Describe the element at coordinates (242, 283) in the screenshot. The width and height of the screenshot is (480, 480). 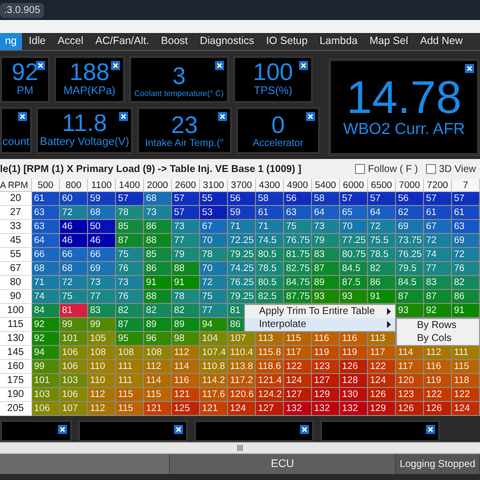
I see `table-cell: 76.25` at that location.